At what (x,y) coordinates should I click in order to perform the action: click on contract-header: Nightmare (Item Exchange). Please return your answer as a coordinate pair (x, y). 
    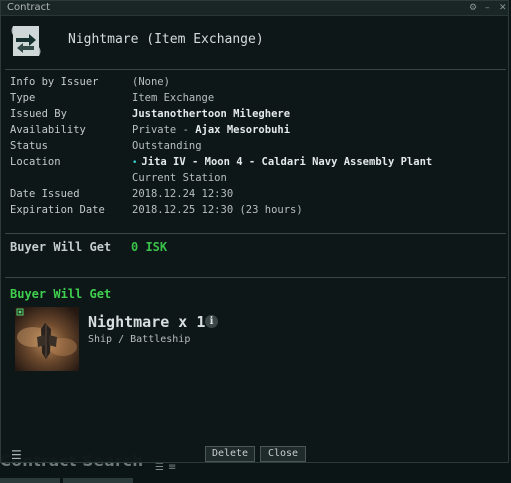
    Looking at the image, I should click on (251, 43).